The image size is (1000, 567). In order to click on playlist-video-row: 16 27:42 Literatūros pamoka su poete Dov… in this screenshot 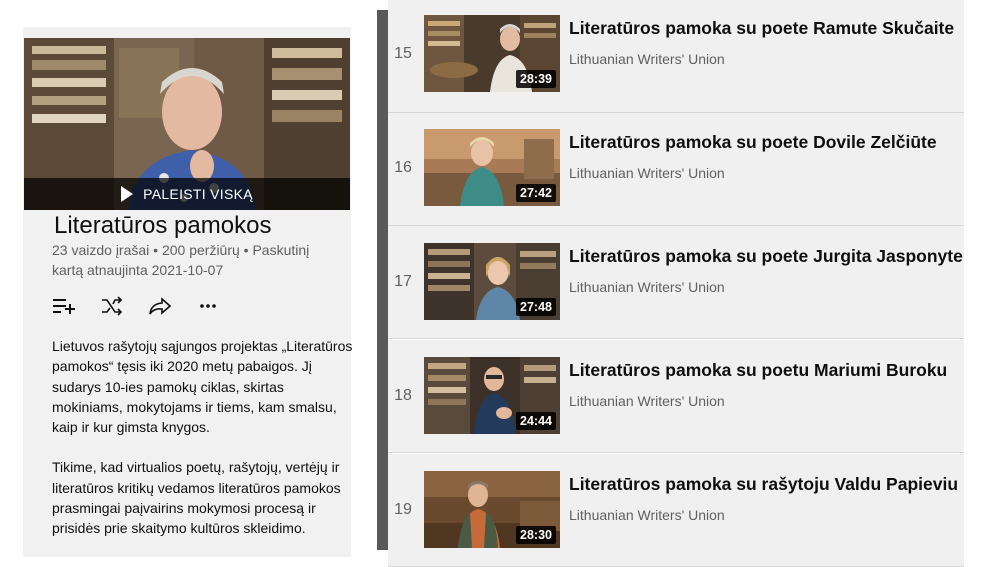, I will do `click(676, 169)`.